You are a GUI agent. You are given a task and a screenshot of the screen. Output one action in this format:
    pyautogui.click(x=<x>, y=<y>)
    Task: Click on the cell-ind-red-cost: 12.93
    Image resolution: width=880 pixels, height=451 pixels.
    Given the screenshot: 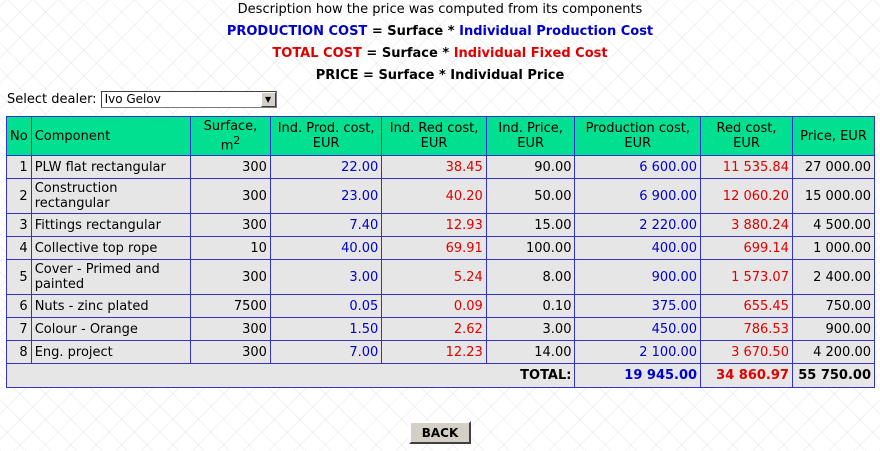 What is the action you would take?
    pyautogui.click(x=434, y=225)
    